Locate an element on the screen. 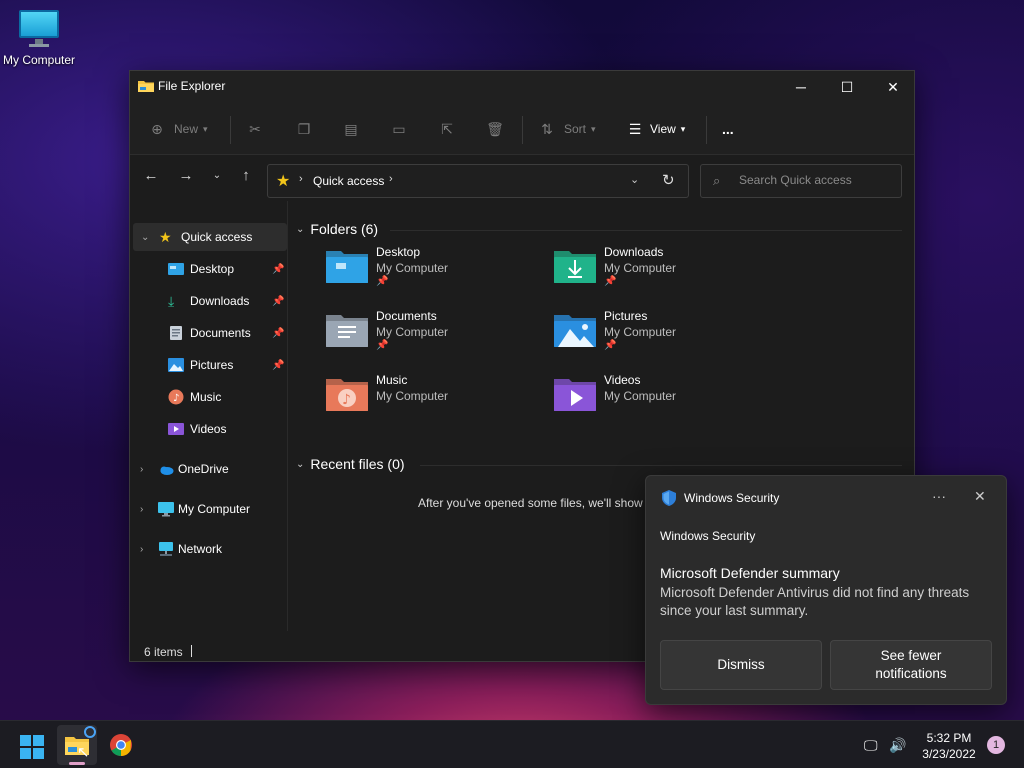 This screenshot has width=1024, height=768. trash-icon: 🗑 is located at coordinates (495, 128).